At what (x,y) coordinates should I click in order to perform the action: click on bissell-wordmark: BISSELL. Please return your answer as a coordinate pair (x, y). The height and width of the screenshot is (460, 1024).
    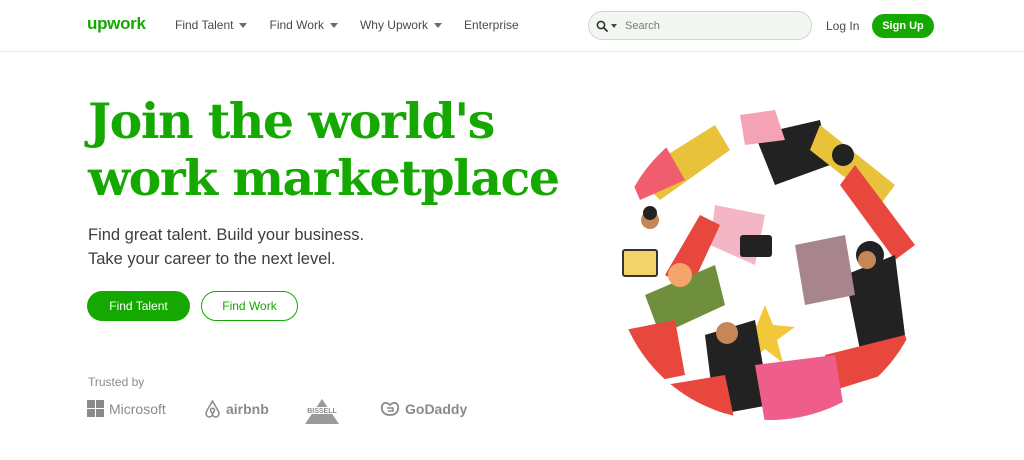
    Looking at the image, I should click on (322, 411).